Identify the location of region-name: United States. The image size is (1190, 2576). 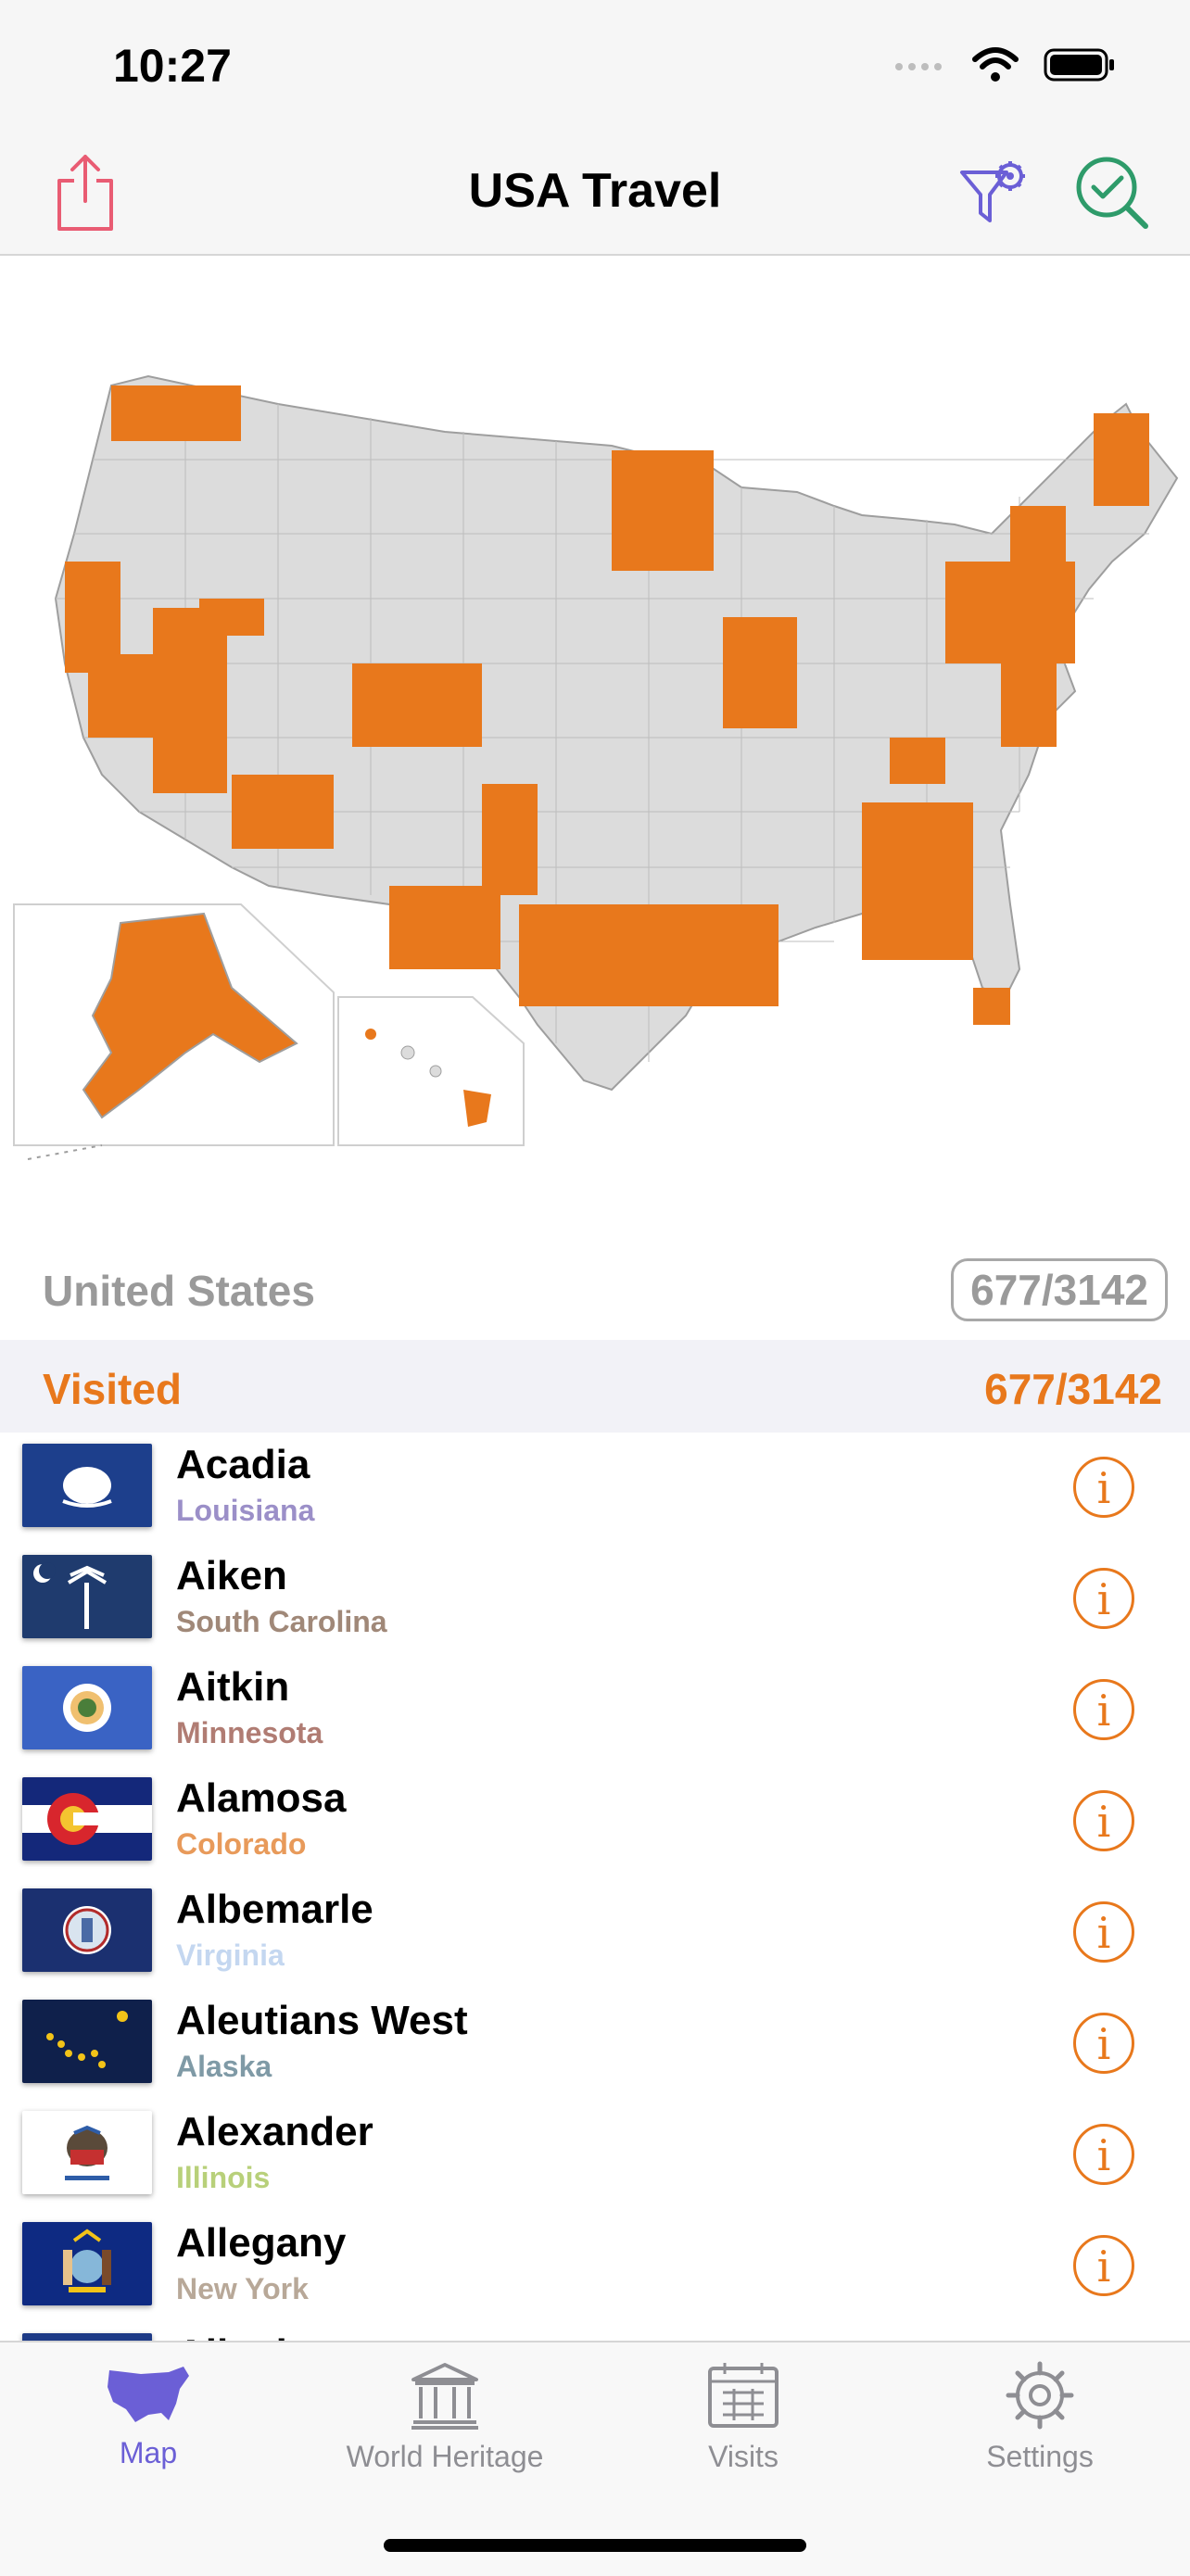
(179, 1291).